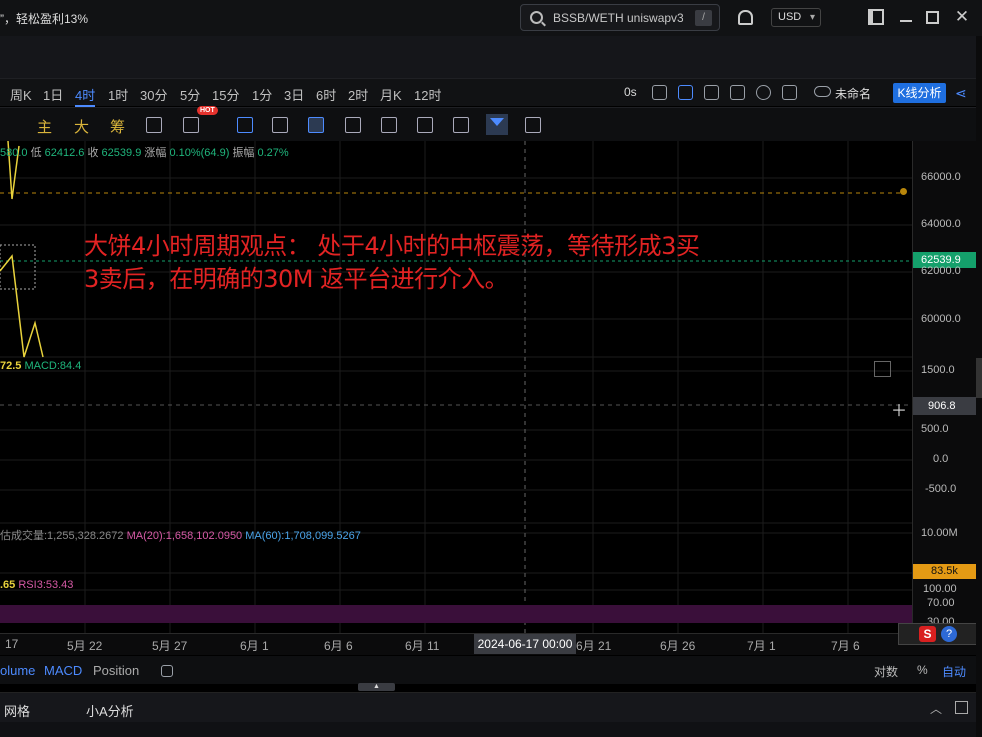  Describe the element at coordinates (763, 92) in the screenshot. I see `gear-icon` at that location.